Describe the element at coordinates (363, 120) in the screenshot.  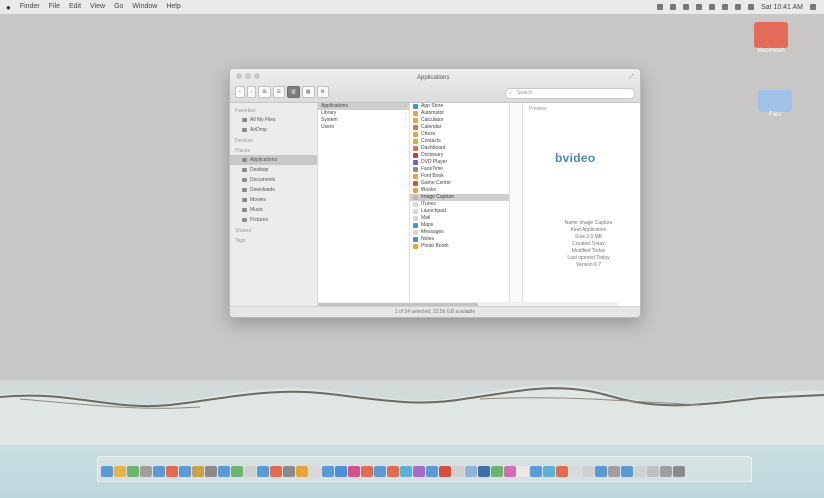
I see `list-item: System ›` at that location.